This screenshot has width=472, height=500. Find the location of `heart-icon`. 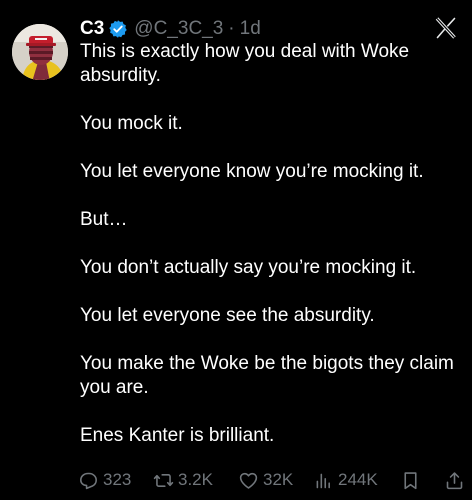

heart-icon is located at coordinates (248, 480).